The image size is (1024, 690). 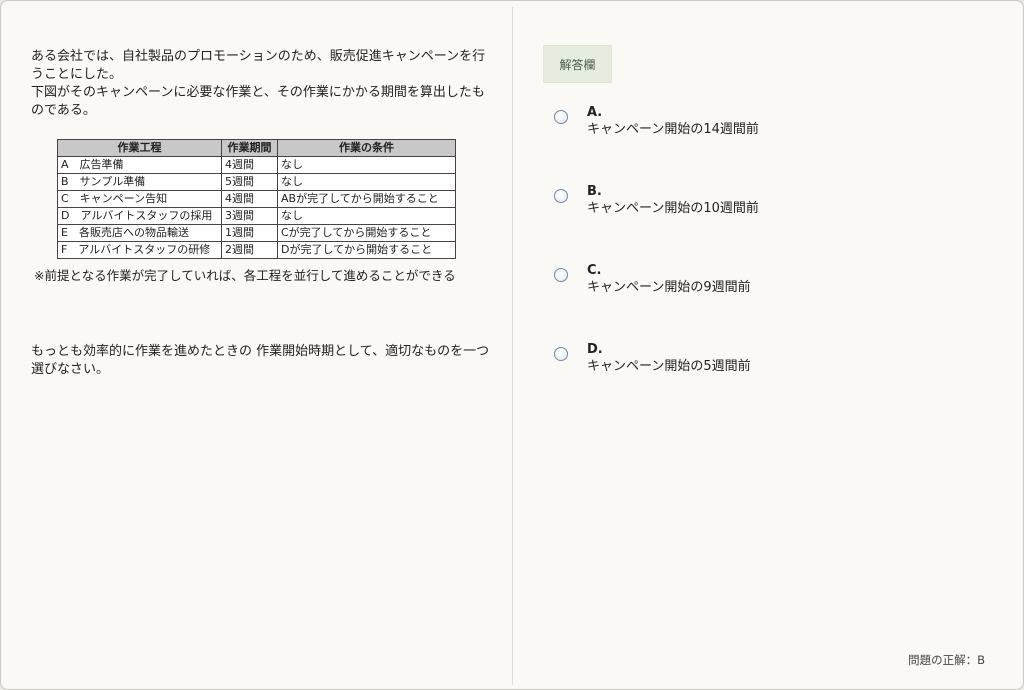 I want to click on option-text: キャンペーン開始の14週間前, so click(x=673, y=129).